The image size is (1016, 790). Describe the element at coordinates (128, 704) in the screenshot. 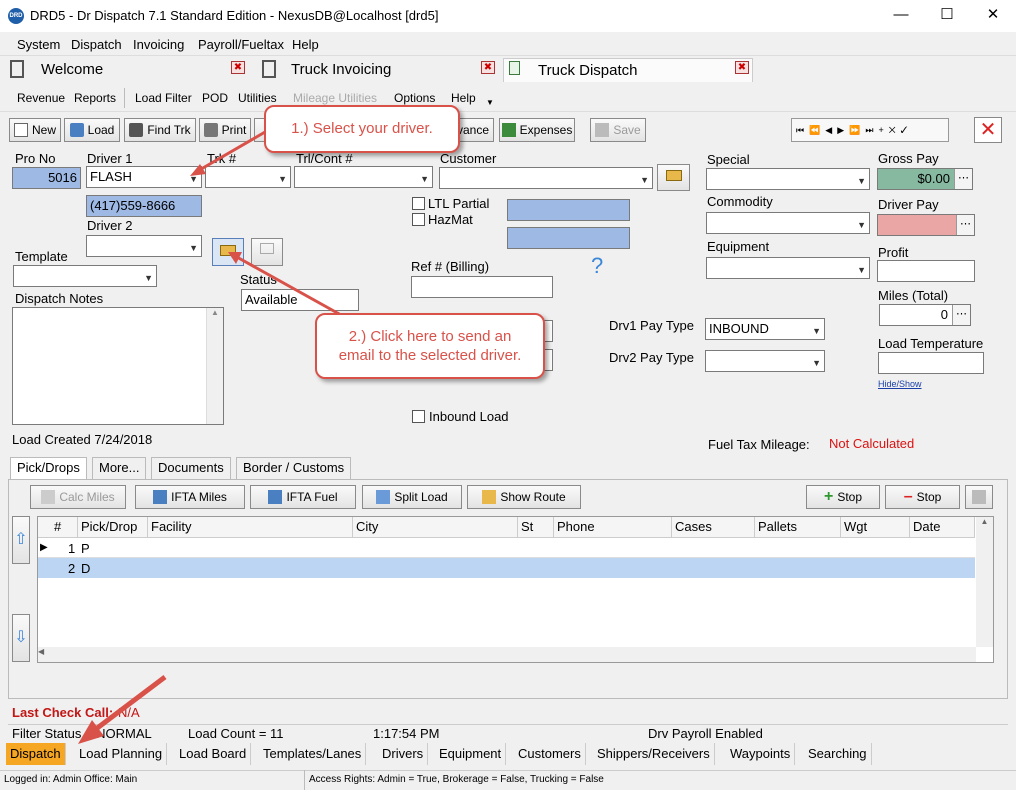

I see `arrow-to-dispatch-tab` at that location.